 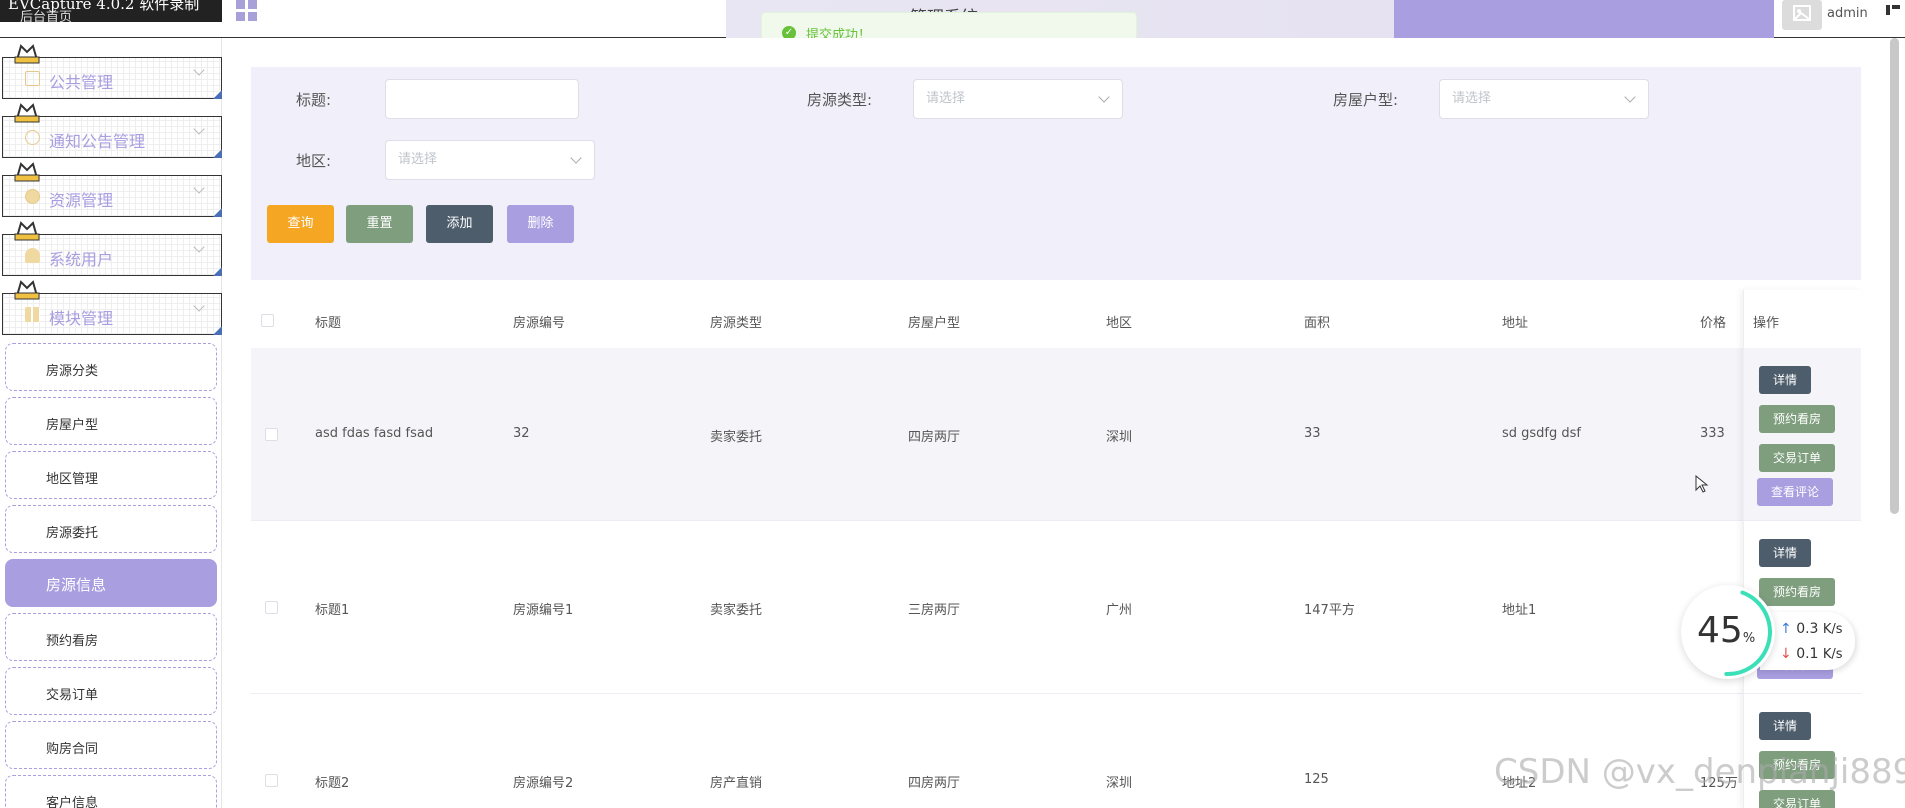 What do you see at coordinates (934, 437) in the screenshot?
I see `cell-layout: 四房两厅` at bounding box center [934, 437].